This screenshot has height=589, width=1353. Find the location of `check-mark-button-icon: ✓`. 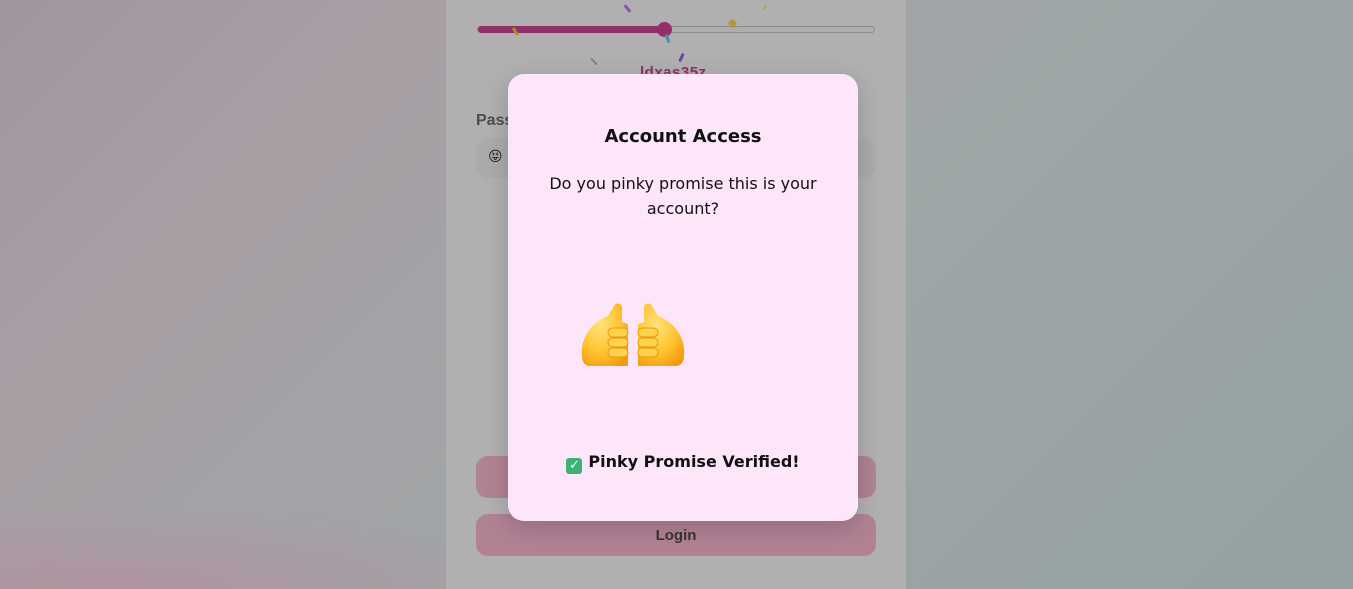

check-mark-button-icon: ✓ is located at coordinates (574, 466).